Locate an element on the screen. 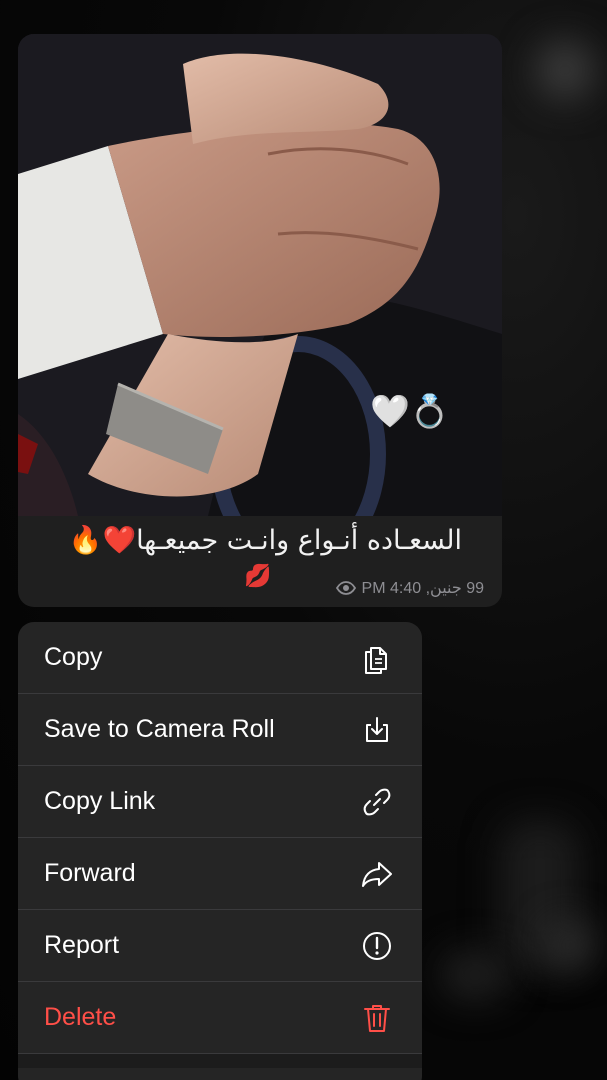 This screenshot has height=1080, width=607. menu-item-copy: Copy is located at coordinates (220, 658).